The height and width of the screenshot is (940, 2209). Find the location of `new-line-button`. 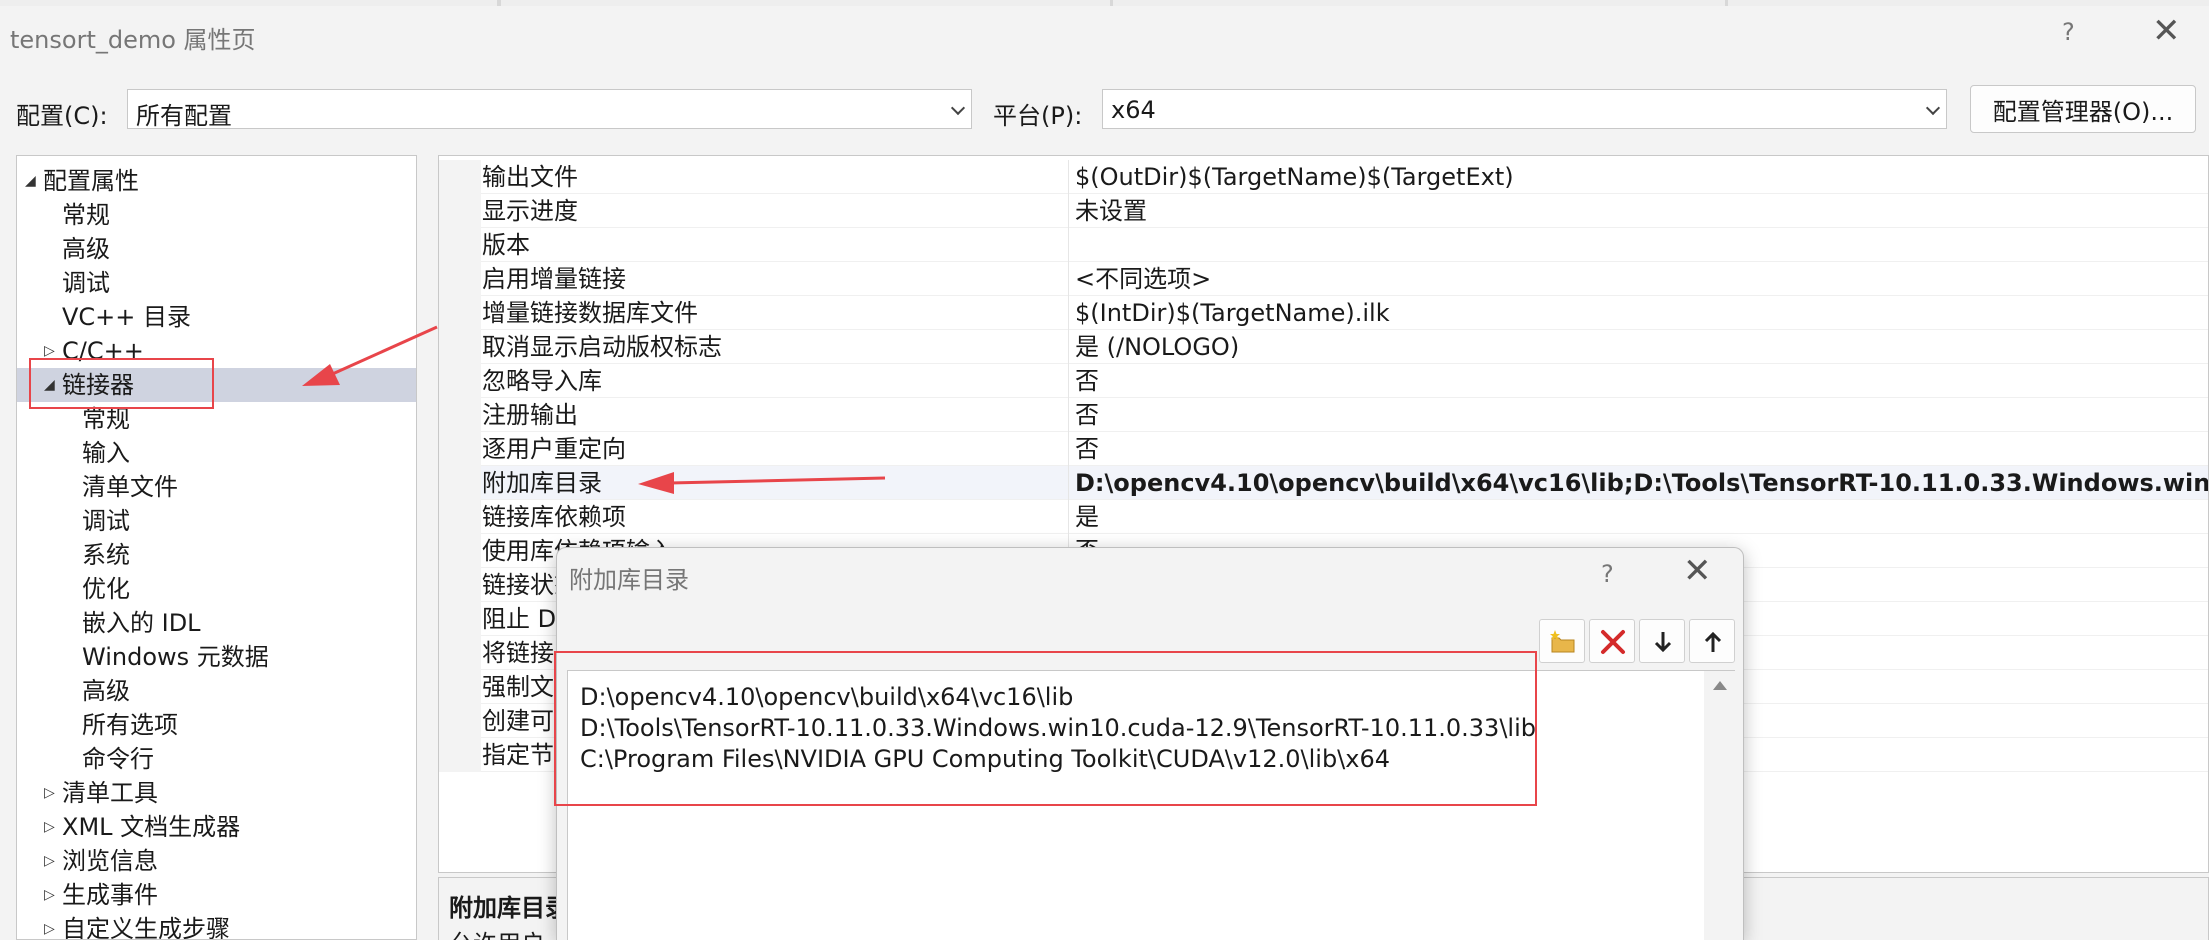

new-line-button is located at coordinates (1562, 641).